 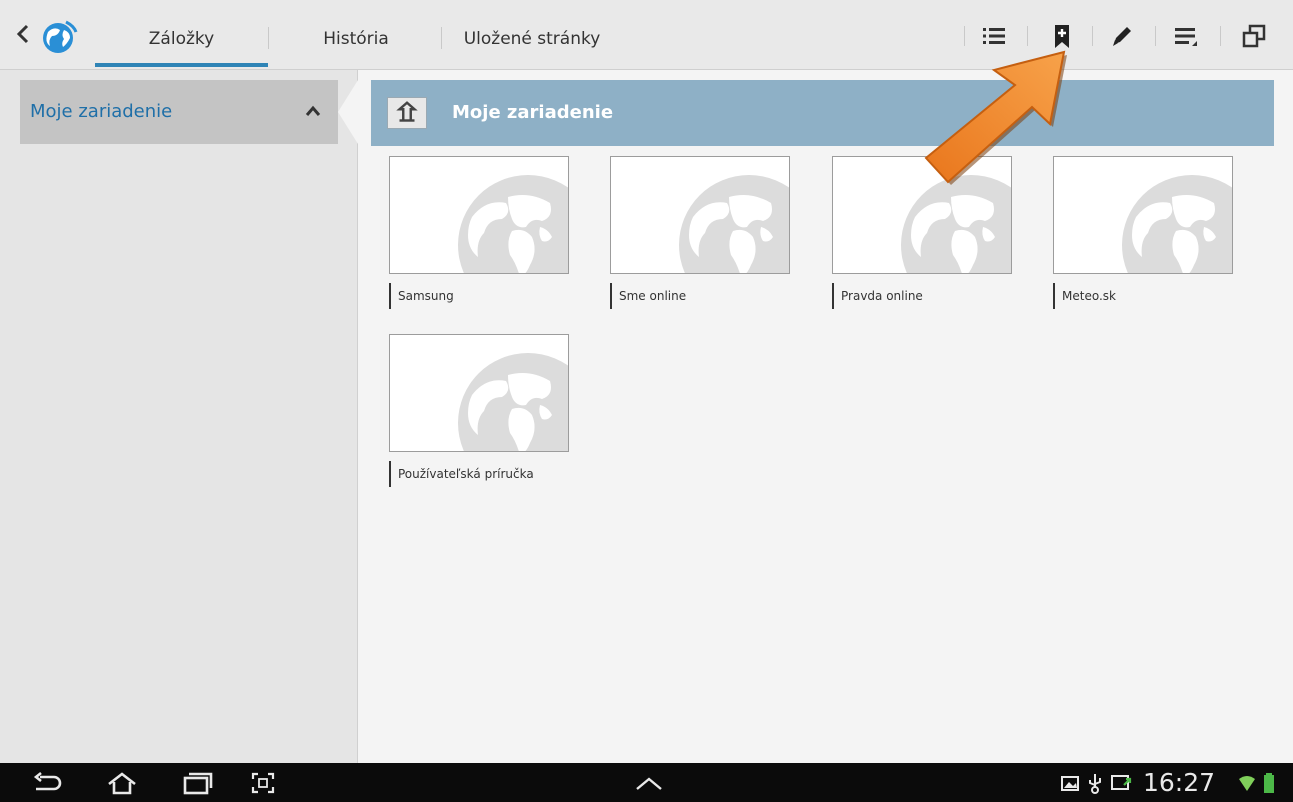 I want to click on tab-bookmarks-label: Záložky, so click(x=181, y=39).